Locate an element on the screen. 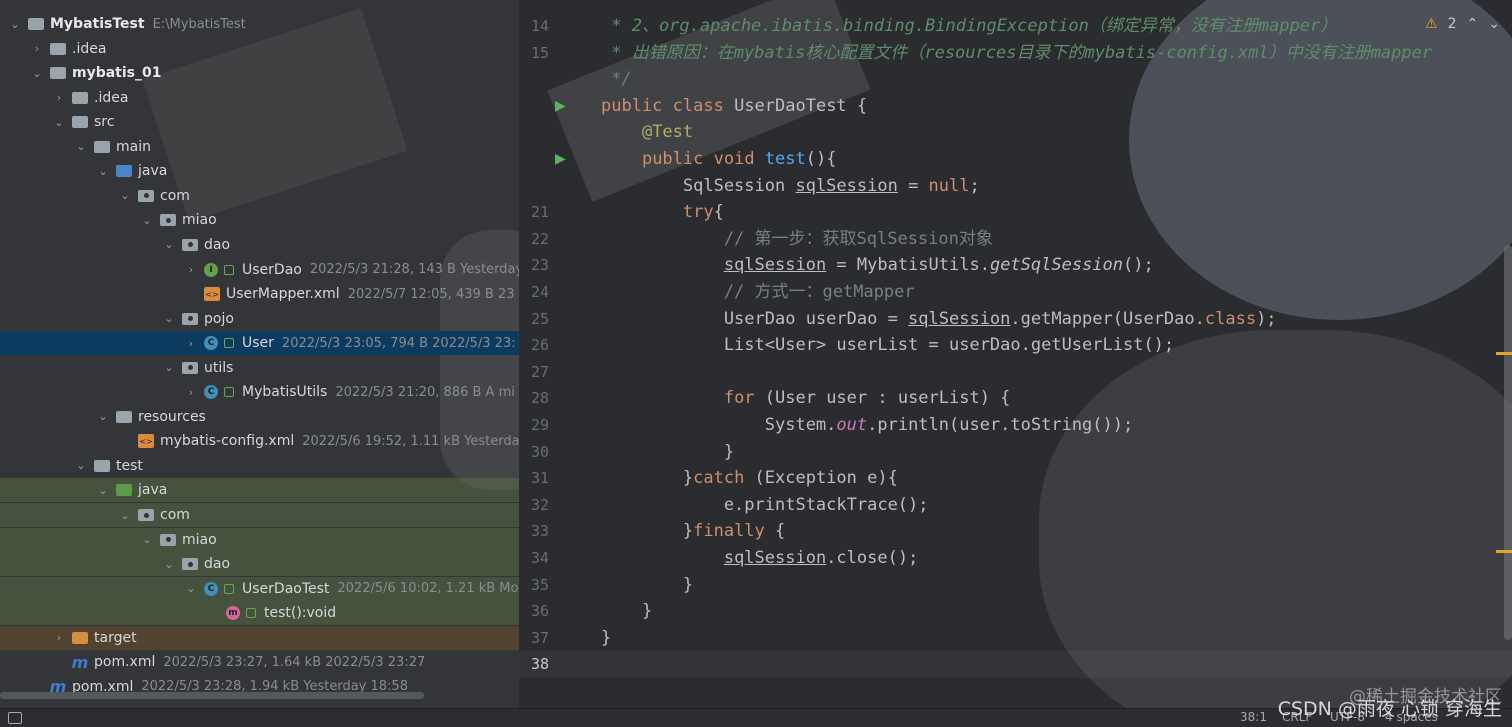 Image resolution: width=1512 pixels, height=727 pixels. tree-item-mybatisutils: › C MybatisUtils 2022/5/3 21:20, 886 B A mi is located at coordinates (259, 392).